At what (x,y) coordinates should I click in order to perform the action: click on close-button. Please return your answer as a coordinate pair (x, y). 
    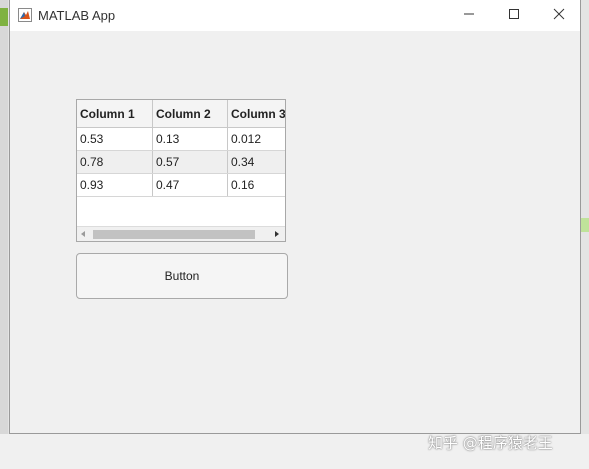
    Looking at the image, I should click on (558, 15).